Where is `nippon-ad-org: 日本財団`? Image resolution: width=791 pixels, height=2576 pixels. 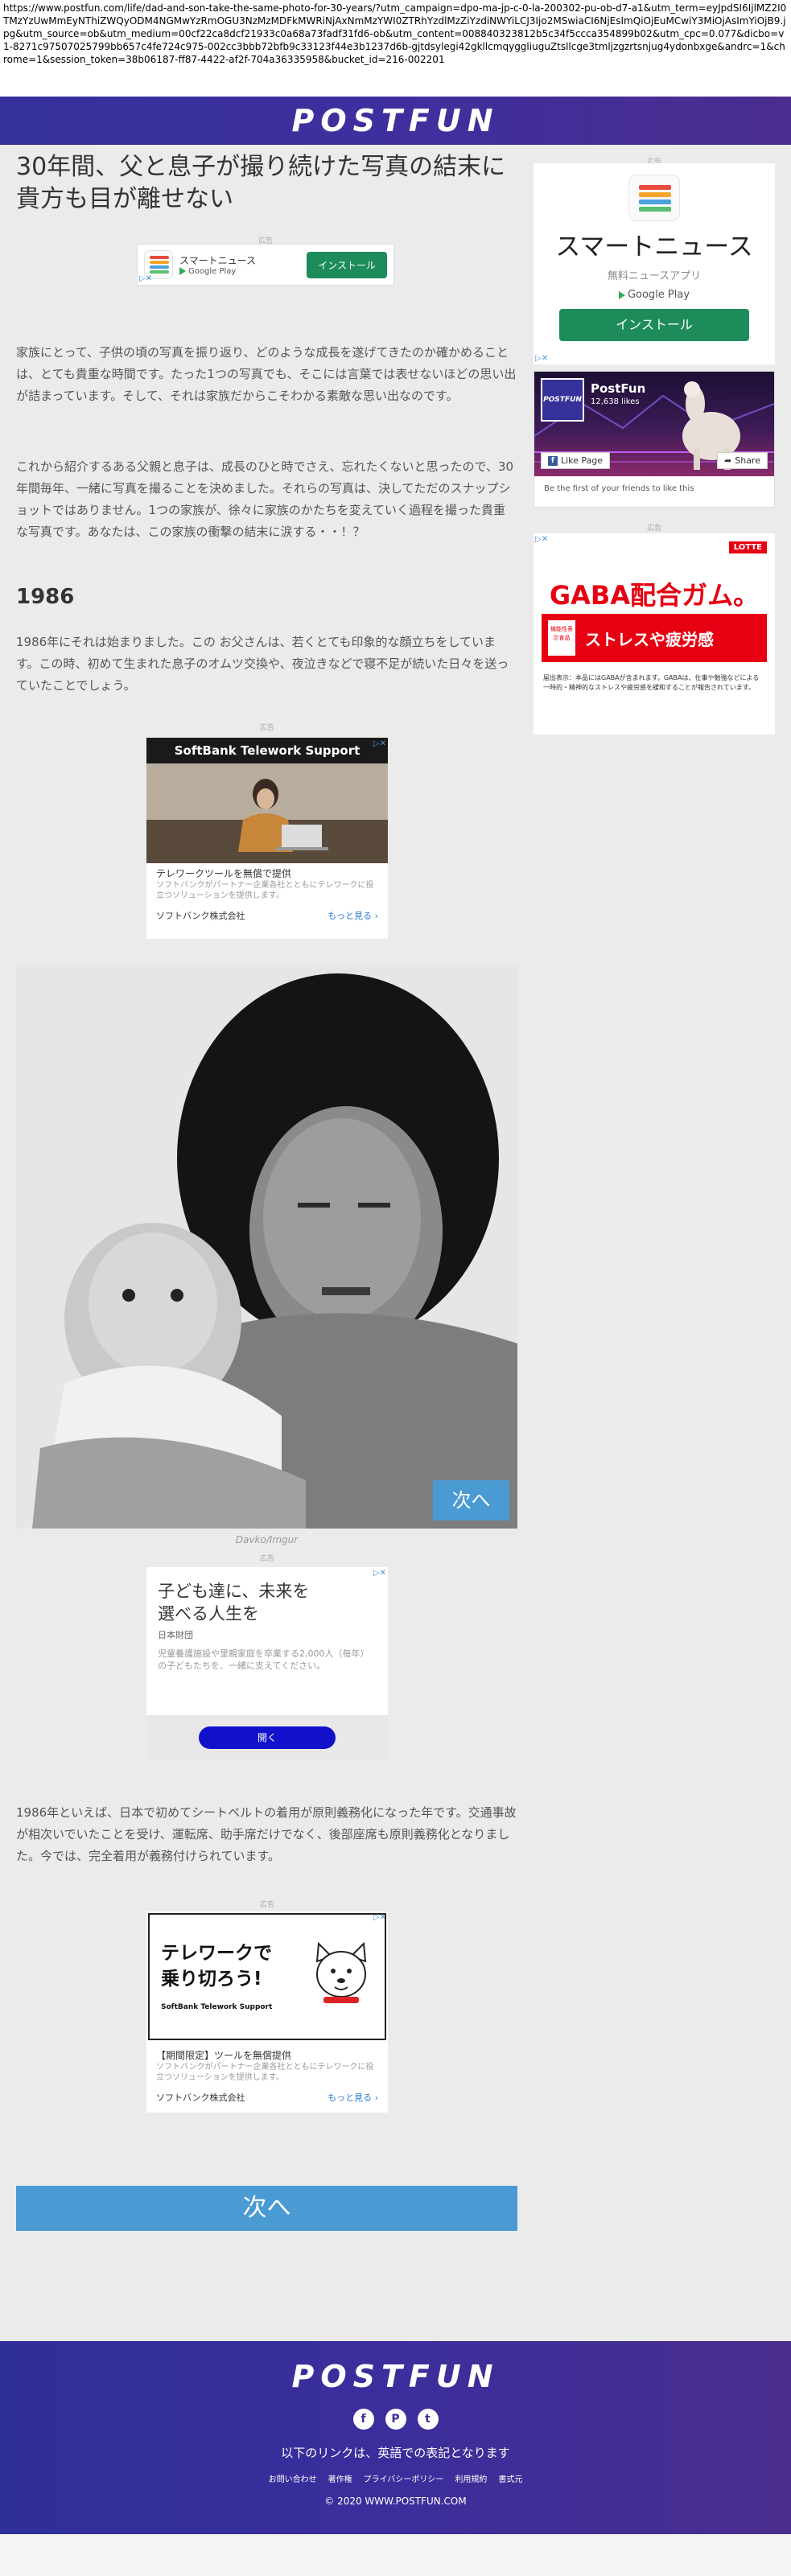
nippon-ad-org: 日本財団 is located at coordinates (175, 1635).